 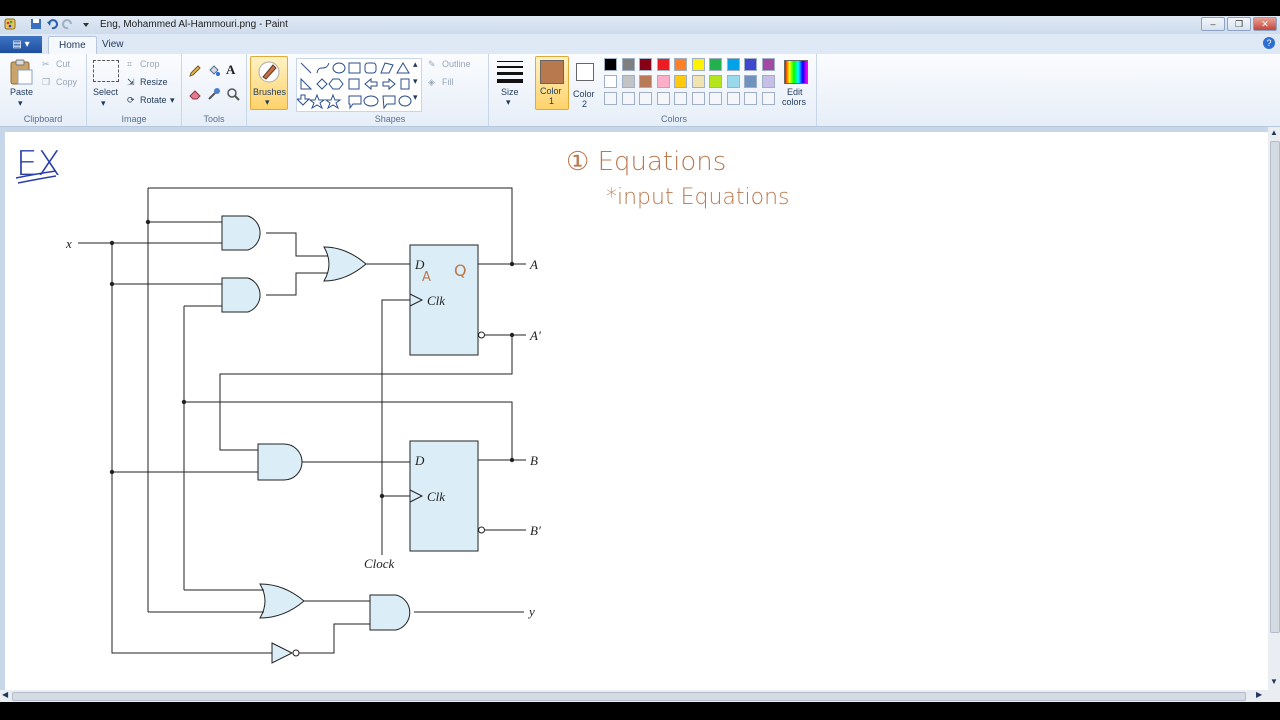 I want to click on select-icon, so click(x=106, y=71).